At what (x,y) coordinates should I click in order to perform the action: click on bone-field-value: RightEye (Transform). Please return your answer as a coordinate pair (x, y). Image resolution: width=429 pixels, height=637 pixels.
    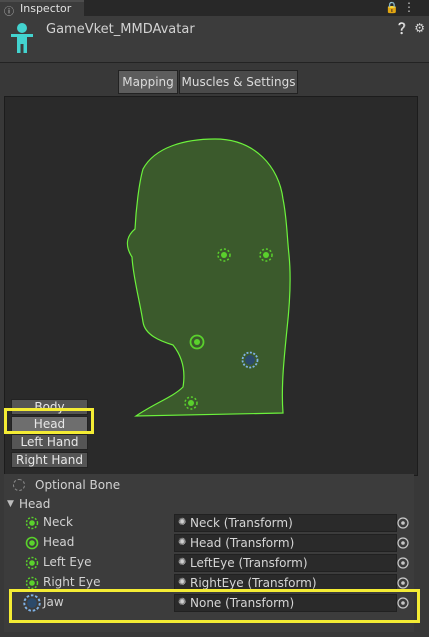
    Looking at the image, I should click on (253, 583).